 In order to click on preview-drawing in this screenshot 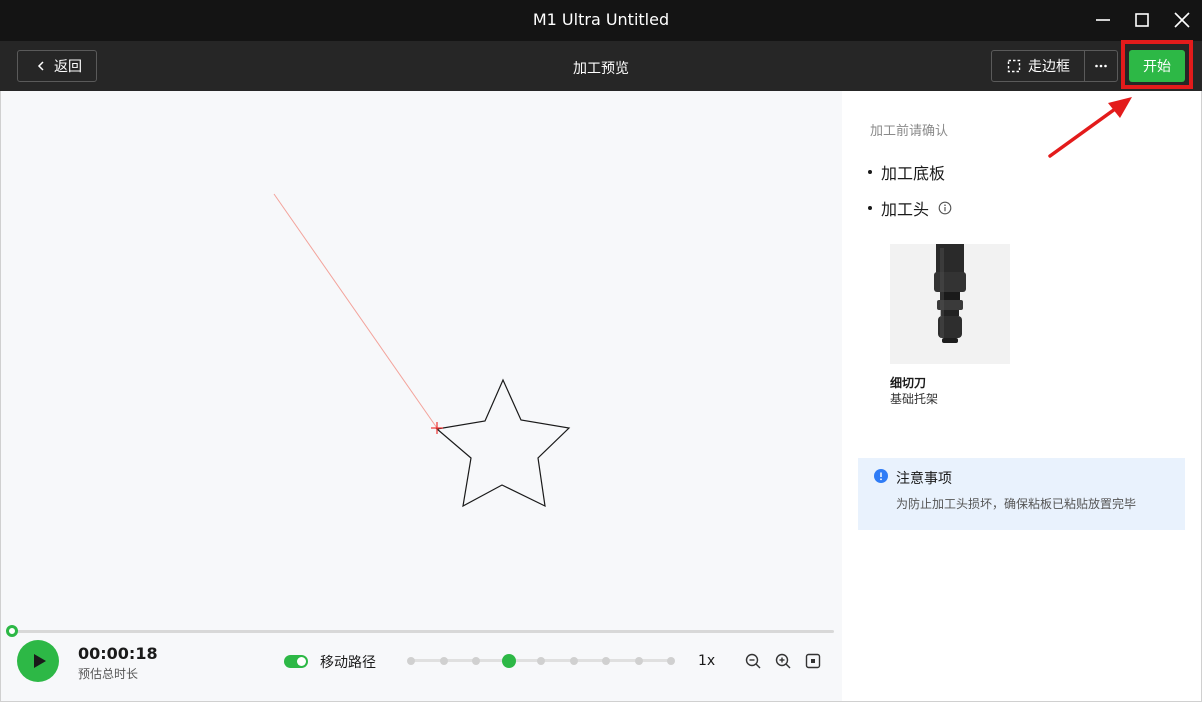, I will do `click(422, 350)`.